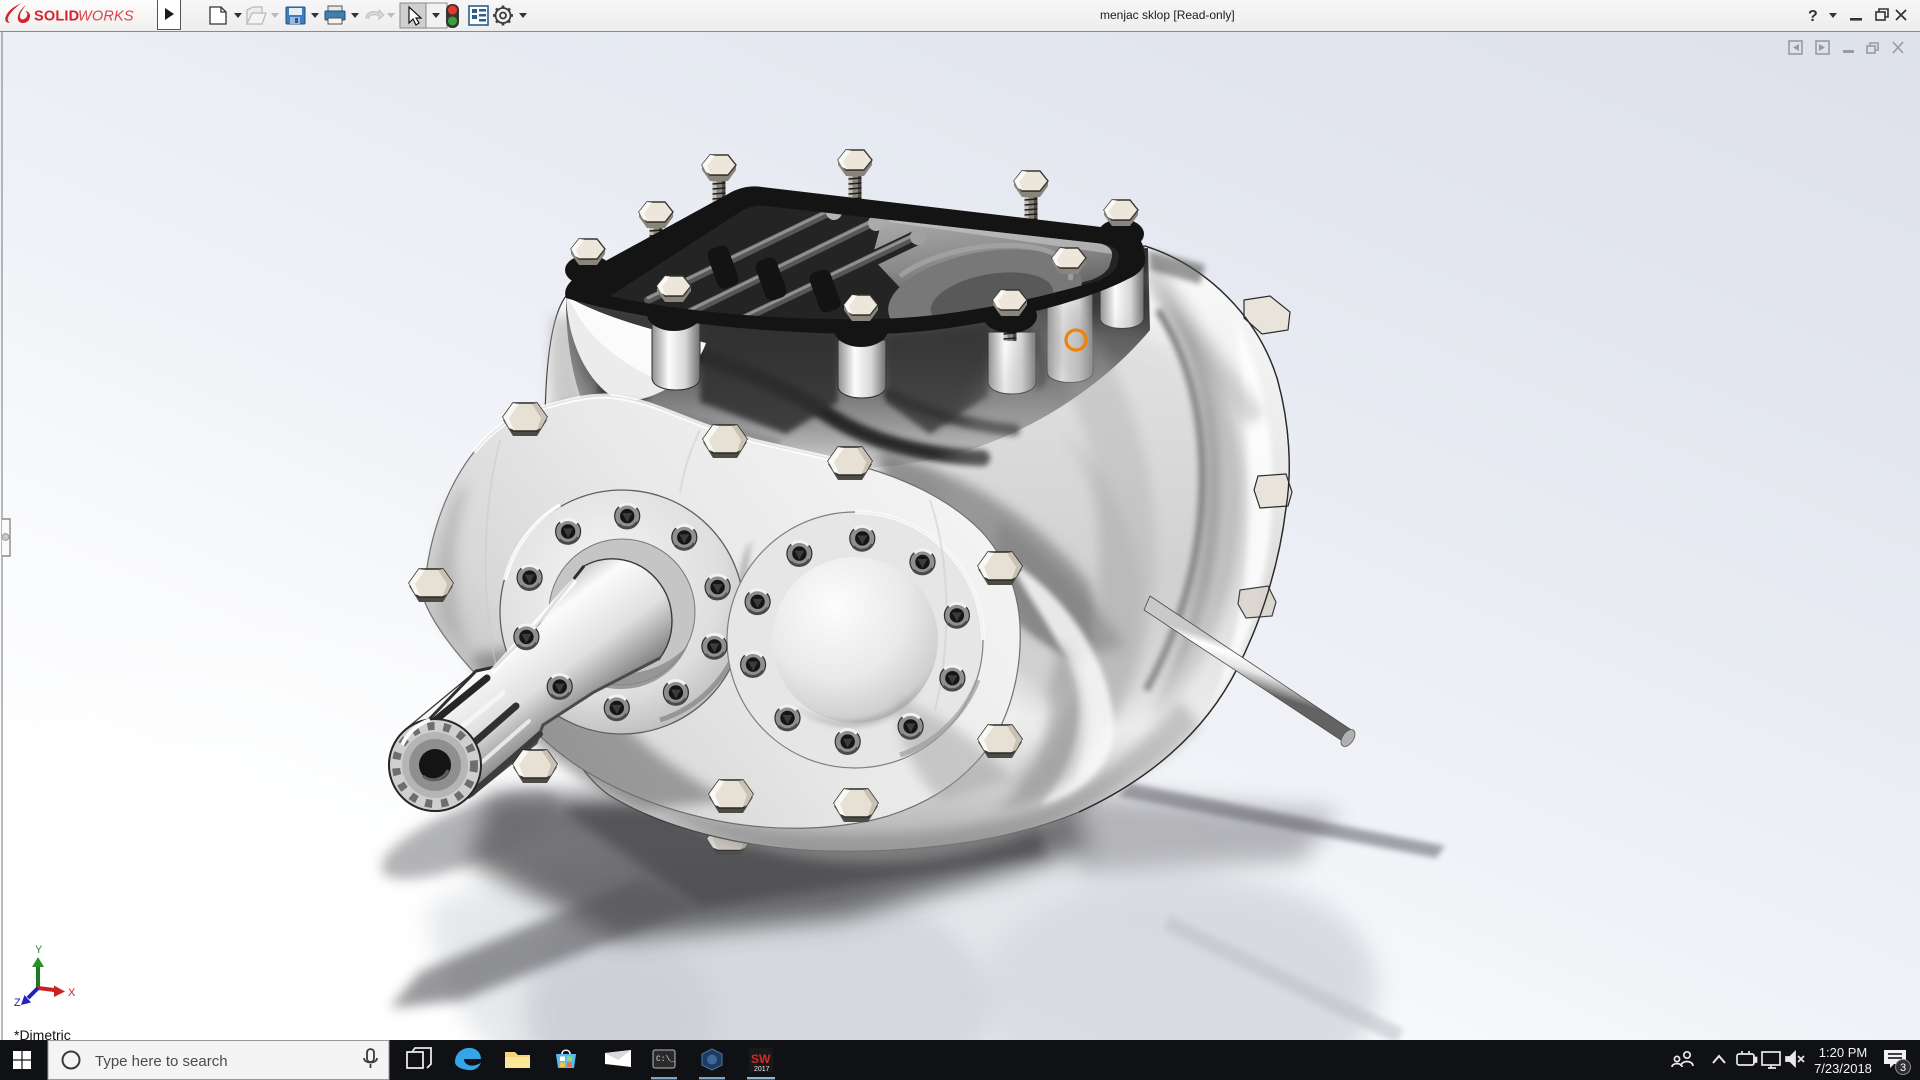  Describe the element at coordinates (1843, 1052) in the screenshot. I see `svg-text: 1:20 PM` at that location.